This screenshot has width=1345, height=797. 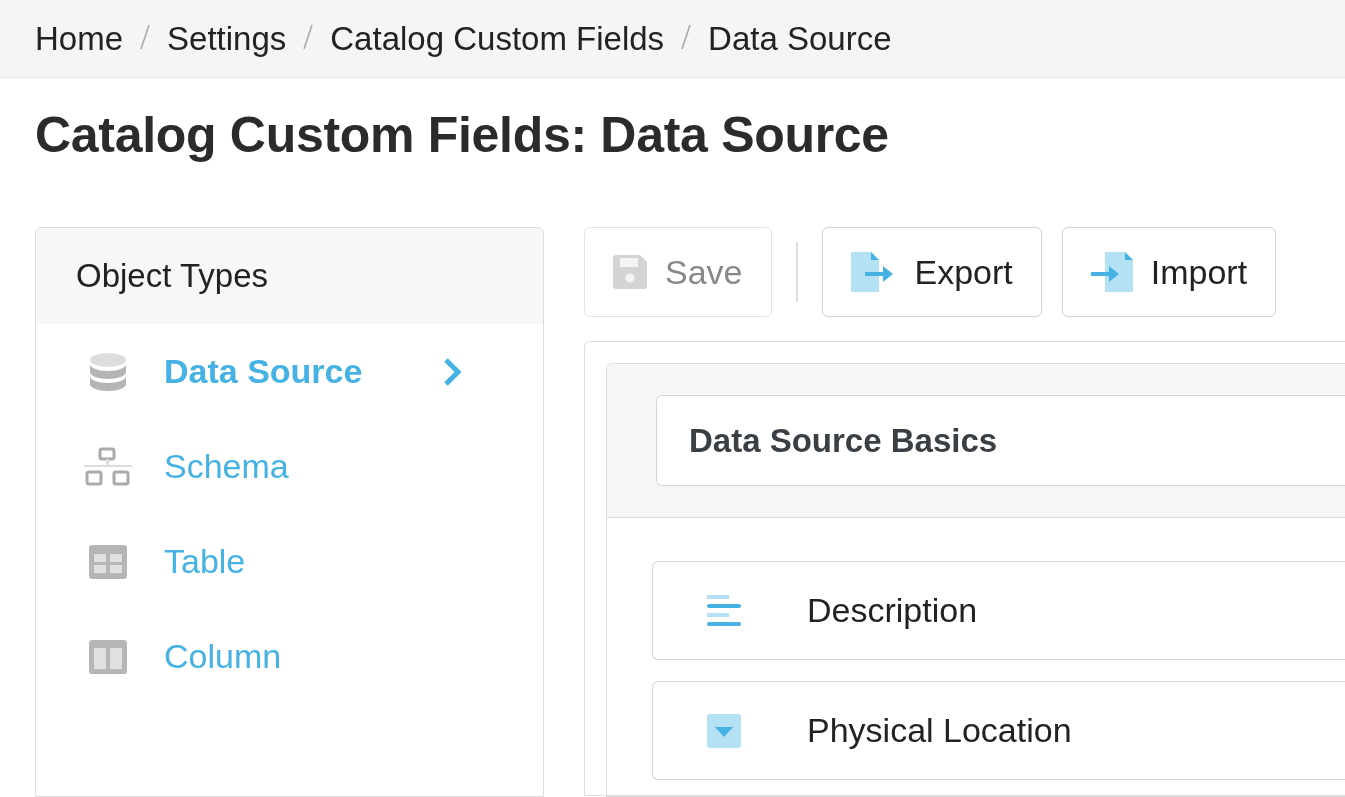 I want to click on panel-heading: Object Types, so click(x=289, y=276).